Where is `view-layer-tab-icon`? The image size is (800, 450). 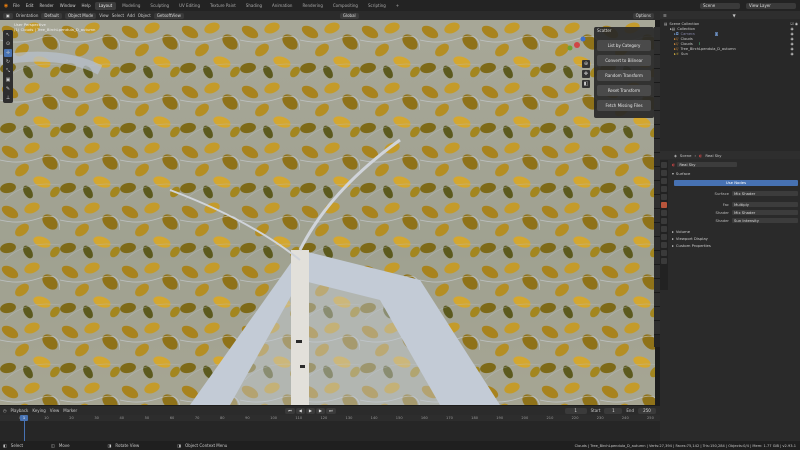 view-layer-tab-icon is located at coordinates (664, 189).